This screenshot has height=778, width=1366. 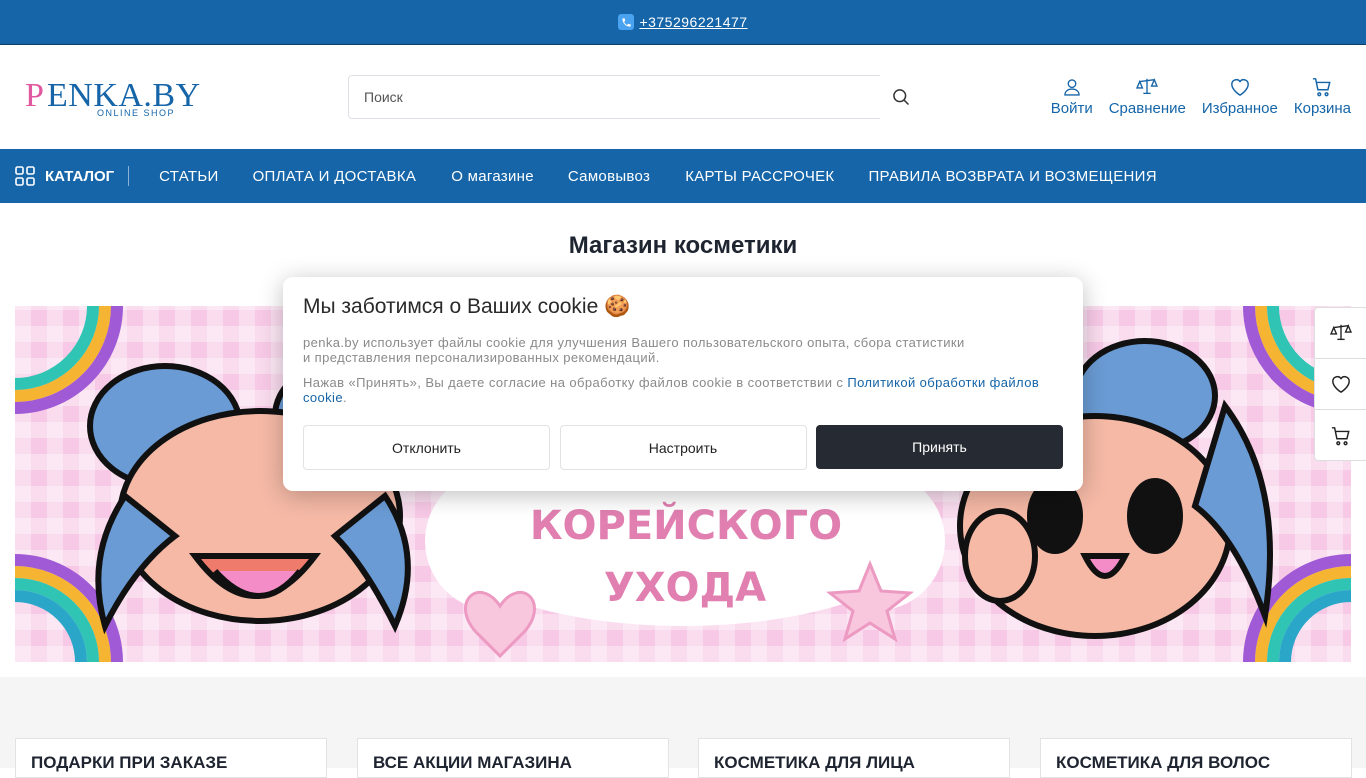 I want to click on logo: P ENKA.BY ONLINE SHOP, so click(x=117, y=97).